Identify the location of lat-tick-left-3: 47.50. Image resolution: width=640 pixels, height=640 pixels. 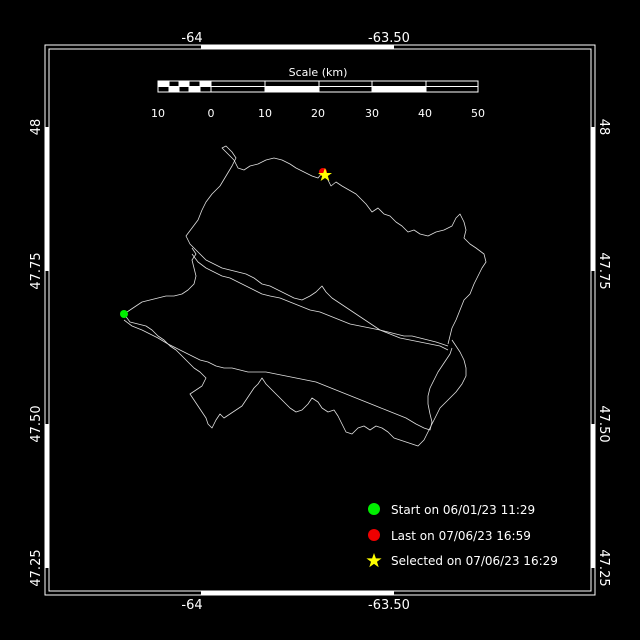
(36, 423).